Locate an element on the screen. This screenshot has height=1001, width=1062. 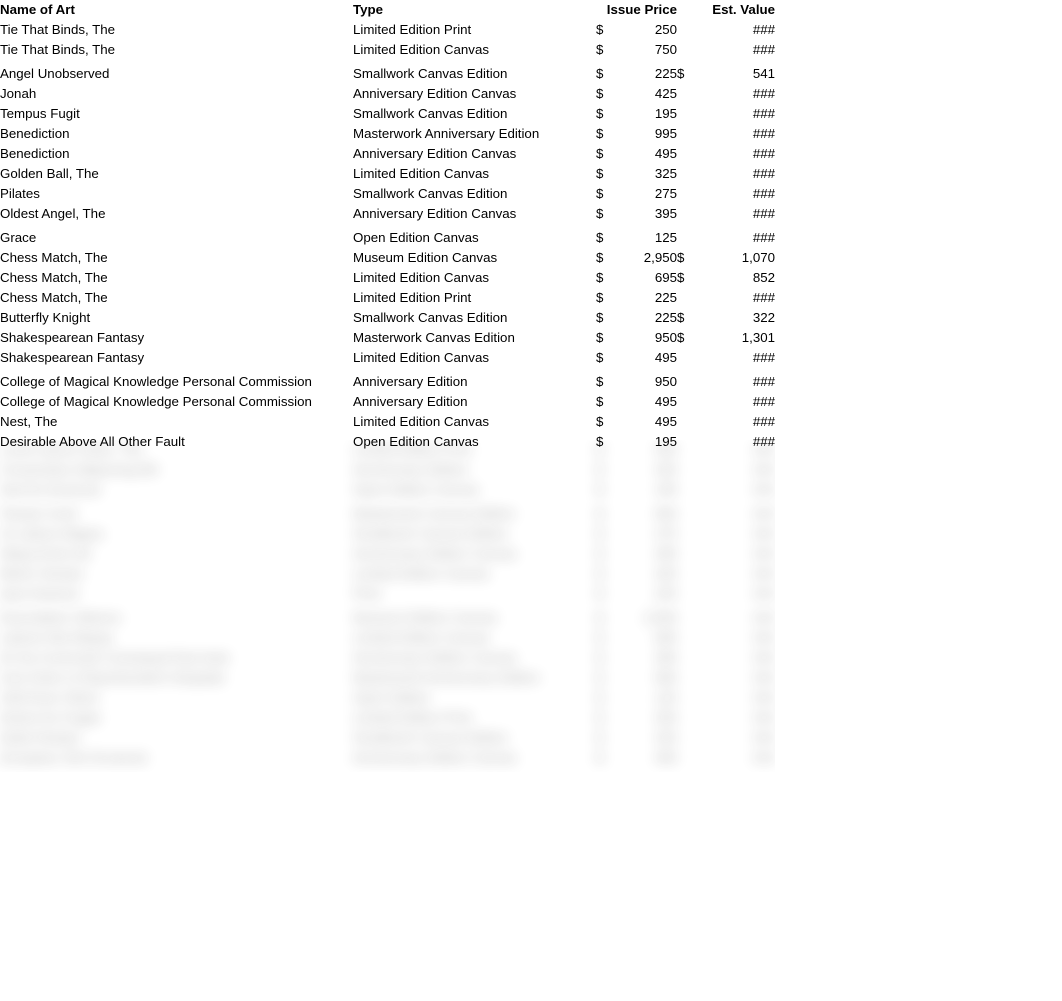
cell-art-name: Sed Do Eiusmod is located at coordinates (176, 490).